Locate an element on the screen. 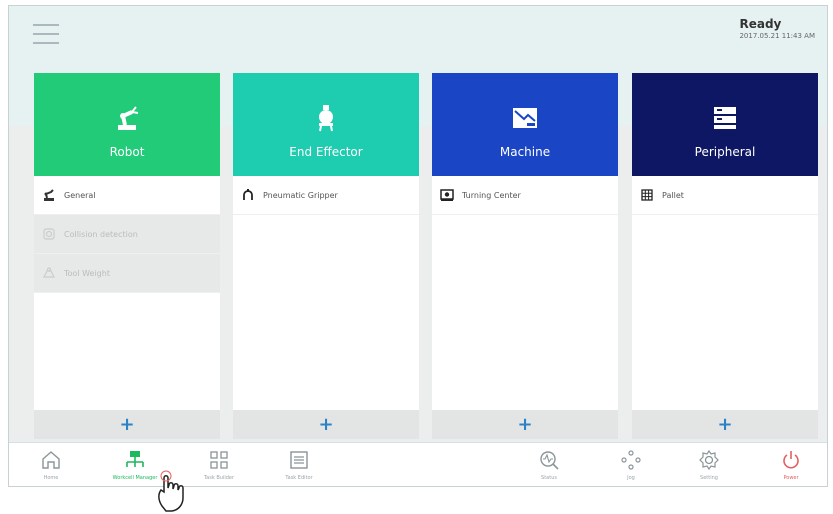 This screenshot has width=833, height=514. status-search-icon is located at coordinates (549, 460).